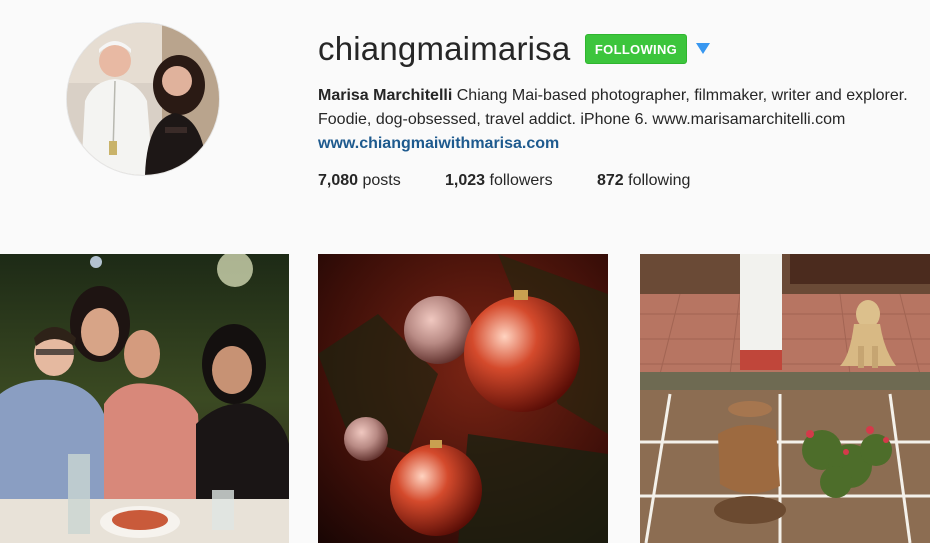 The height and width of the screenshot is (543, 930). I want to click on caret-down-icon, so click(703, 49).